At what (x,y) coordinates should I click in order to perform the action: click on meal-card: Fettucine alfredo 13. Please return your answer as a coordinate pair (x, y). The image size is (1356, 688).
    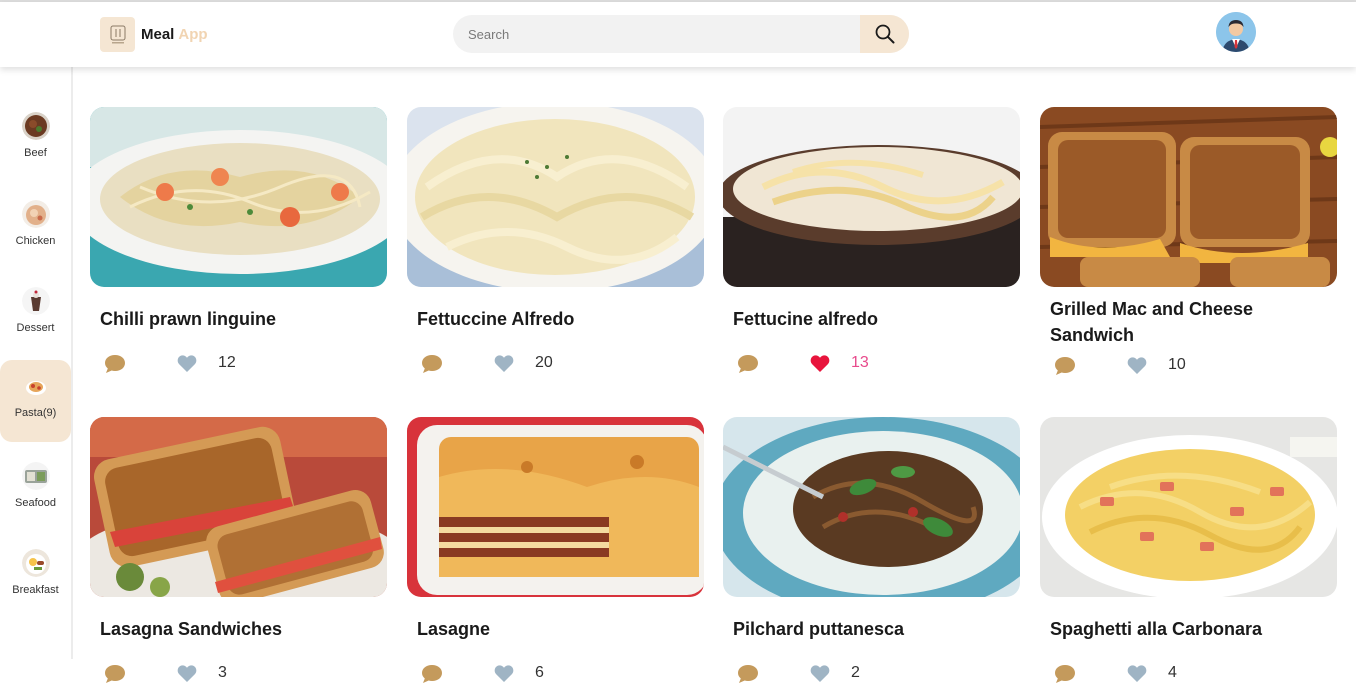
    Looking at the image, I should click on (871, 242).